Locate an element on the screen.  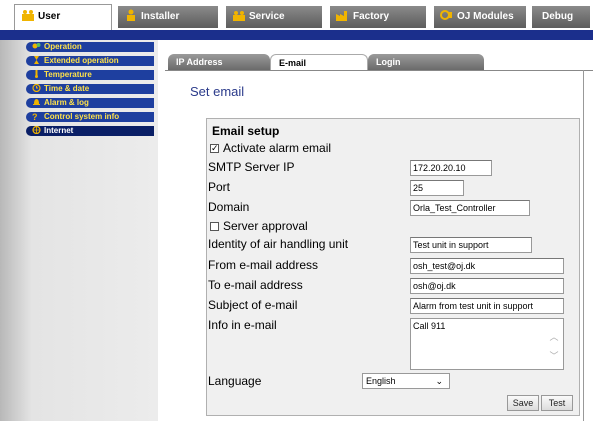
tab-service: Service is located at coordinates (274, 17).